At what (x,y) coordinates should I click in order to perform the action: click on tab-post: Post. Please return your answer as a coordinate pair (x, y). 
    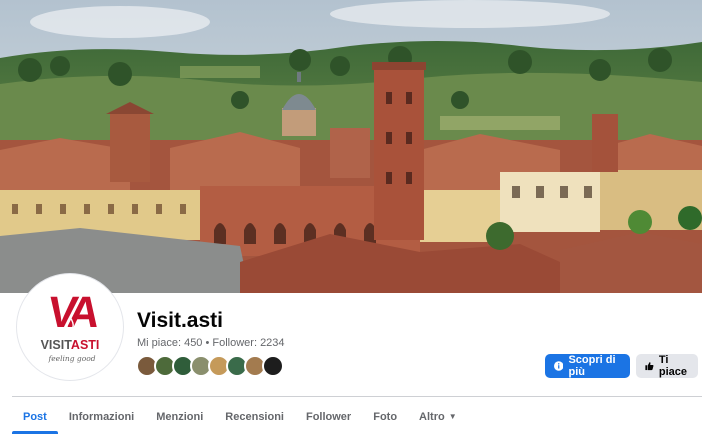
    Looking at the image, I should click on (35, 416).